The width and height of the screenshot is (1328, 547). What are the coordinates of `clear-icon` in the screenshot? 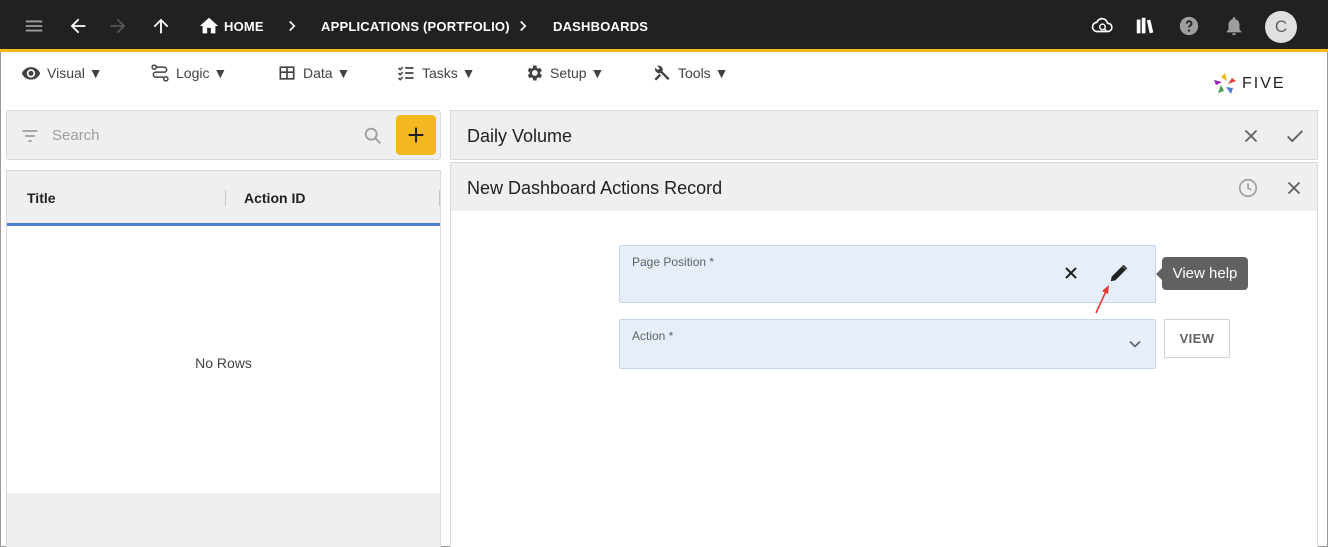 It's located at (1071, 273).